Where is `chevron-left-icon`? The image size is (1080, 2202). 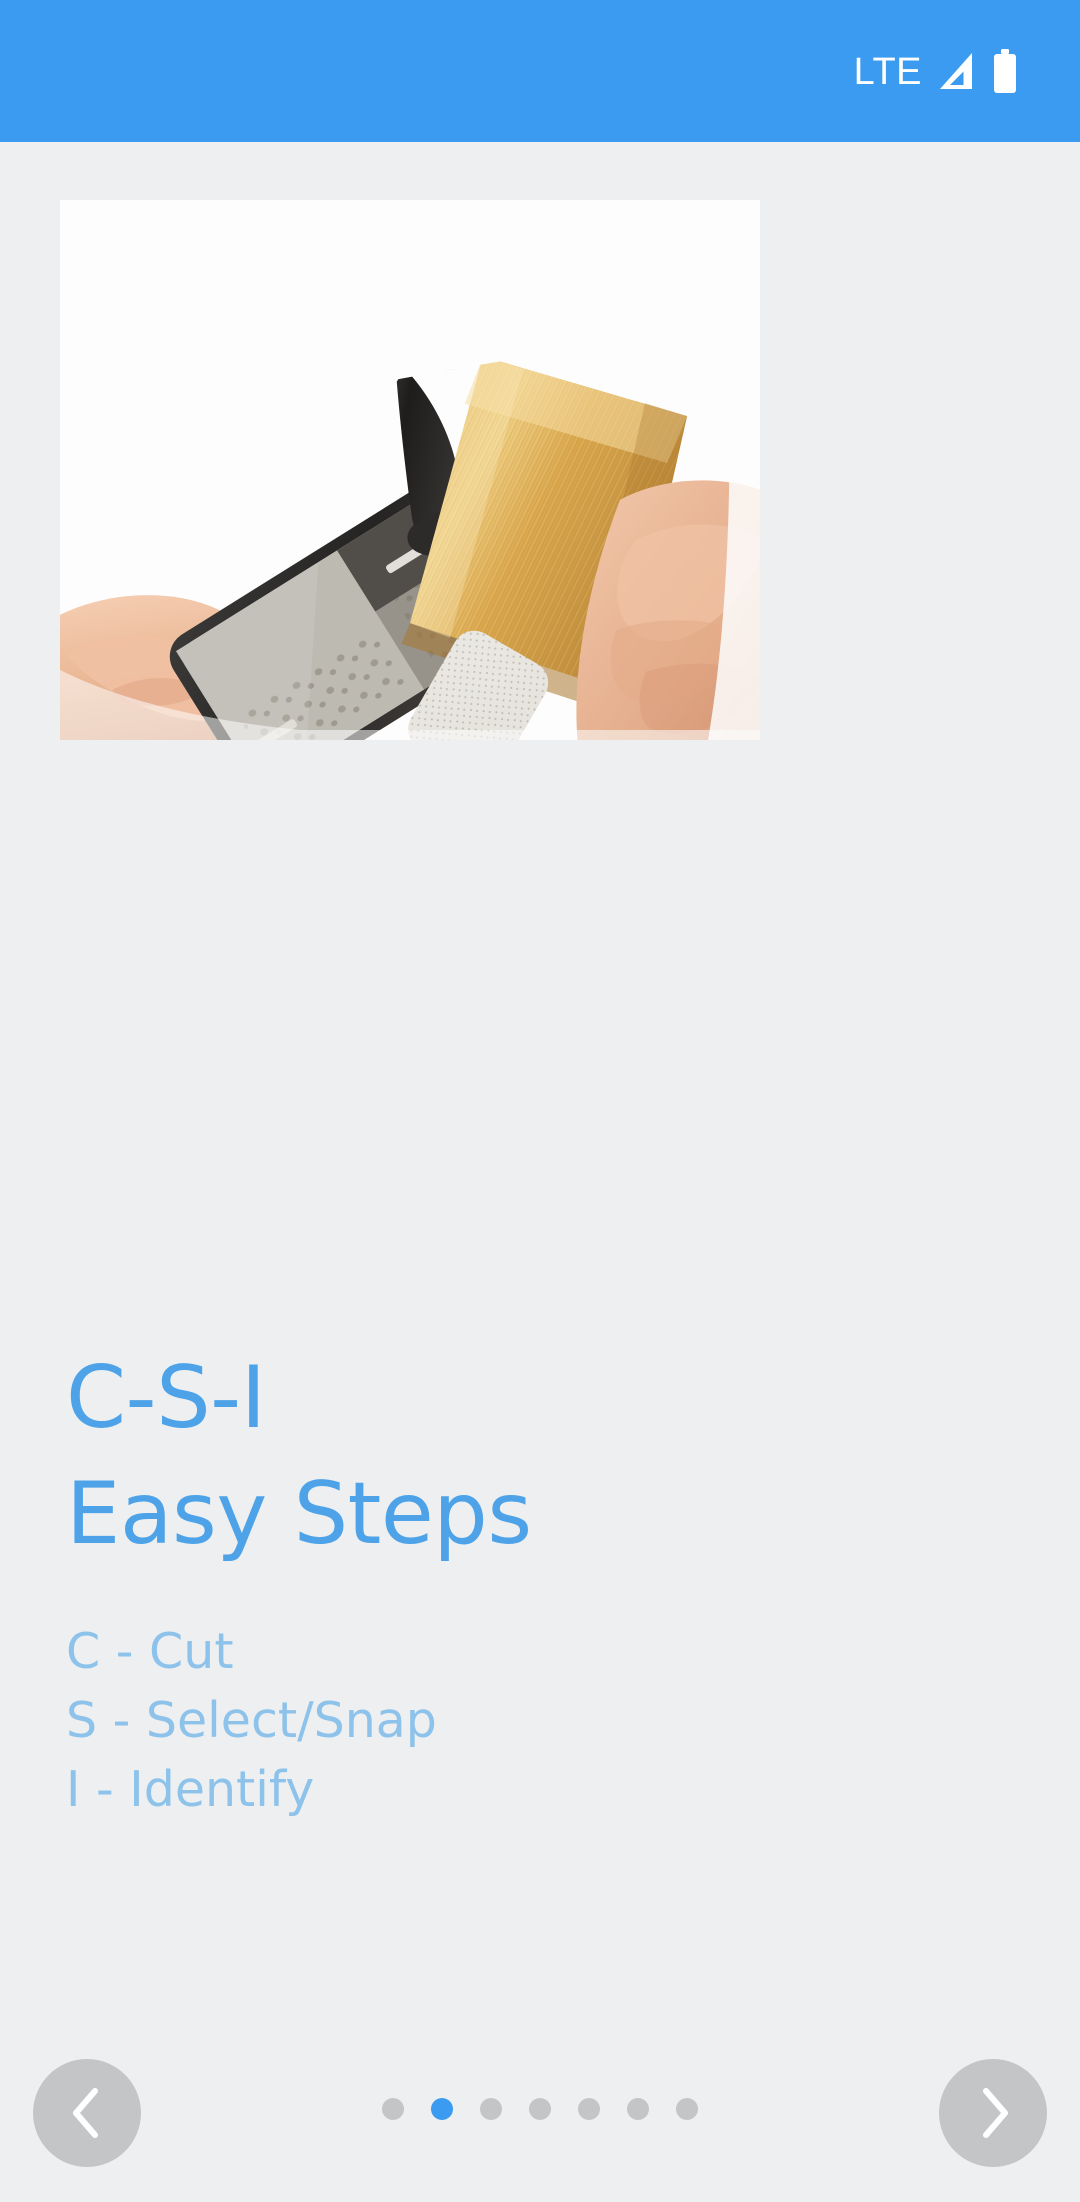
chevron-left-icon is located at coordinates (87, 2113).